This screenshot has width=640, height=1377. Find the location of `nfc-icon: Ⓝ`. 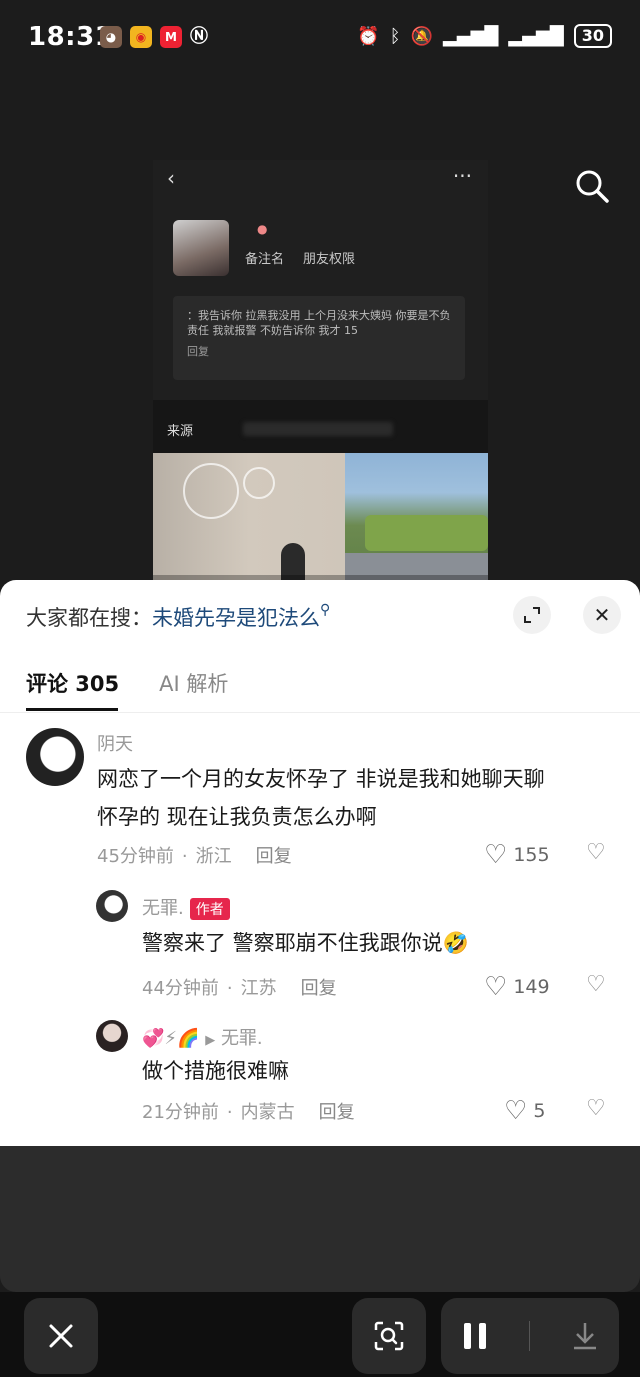

nfc-icon: Ⓝ is located at coordinates (199, 36).